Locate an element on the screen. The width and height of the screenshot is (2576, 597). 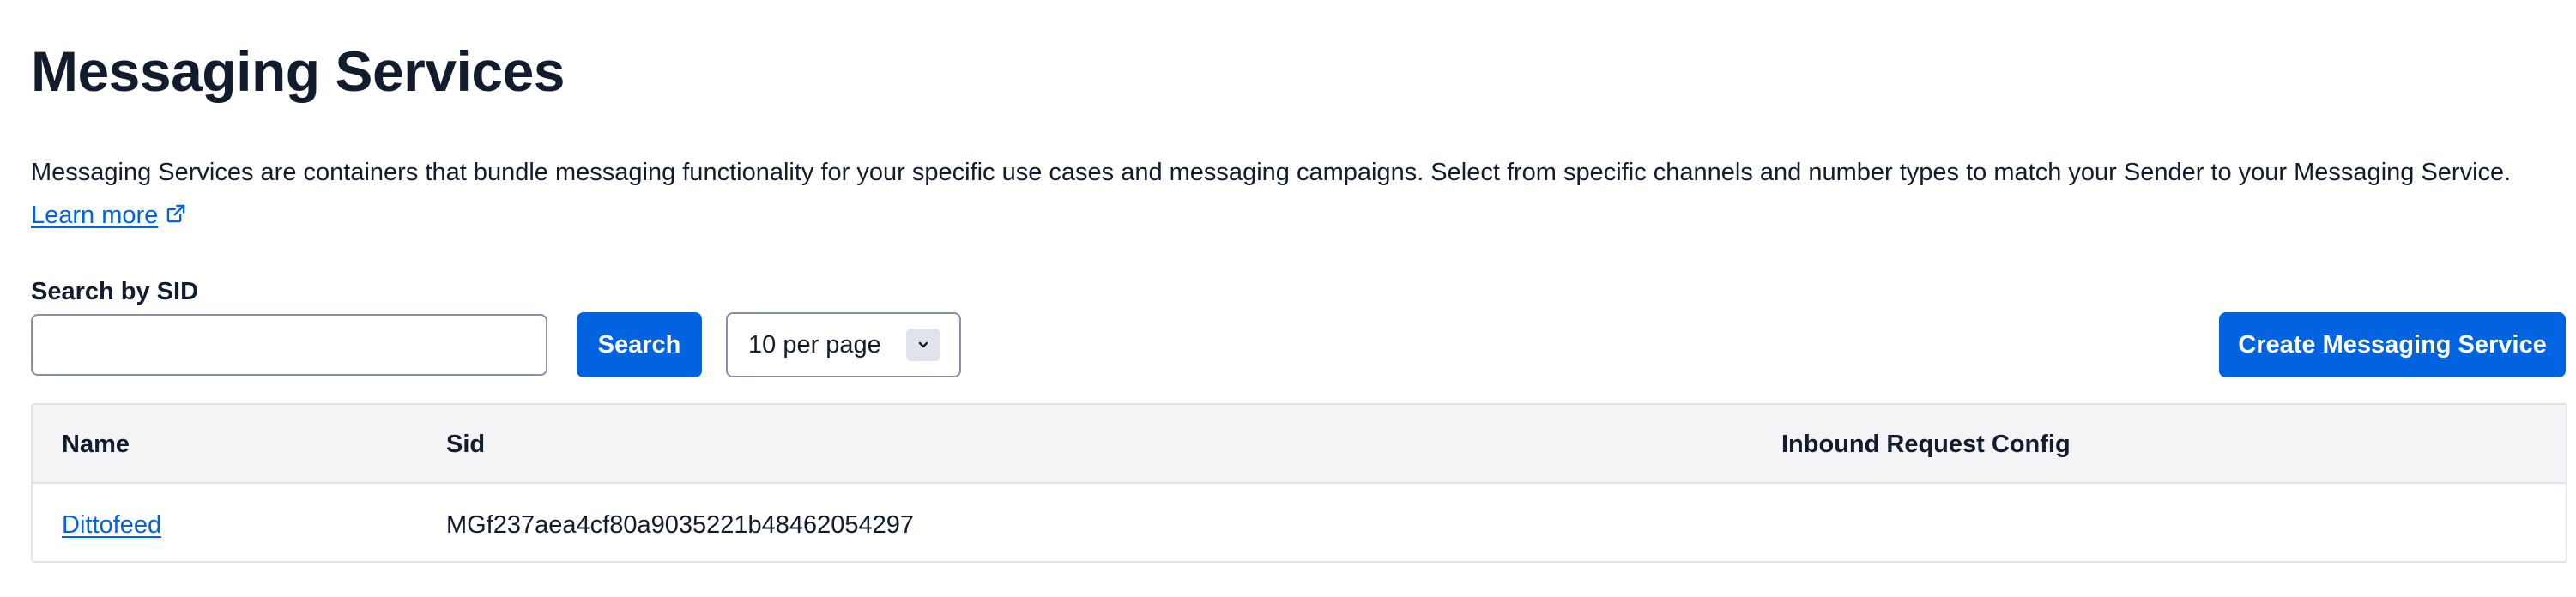
learn-more-link: Learn more is located at coordinates (94, 215).